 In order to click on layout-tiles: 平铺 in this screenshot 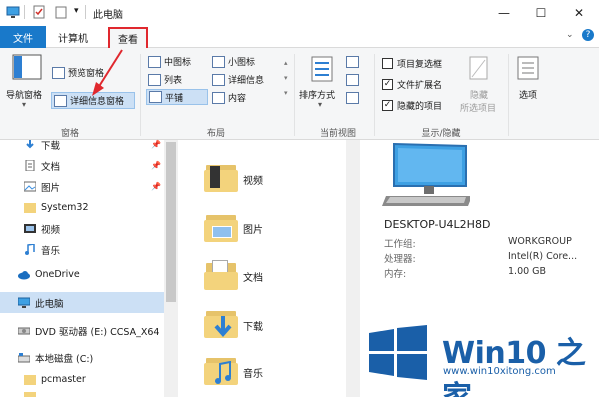, I will do `click(177, 97)`.